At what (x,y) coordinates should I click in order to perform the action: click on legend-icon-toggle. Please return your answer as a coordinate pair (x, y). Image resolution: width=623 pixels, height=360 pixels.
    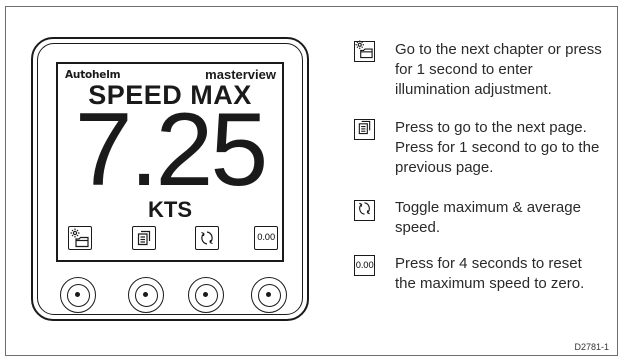
    Looking at the image, I should click on (364, 210).